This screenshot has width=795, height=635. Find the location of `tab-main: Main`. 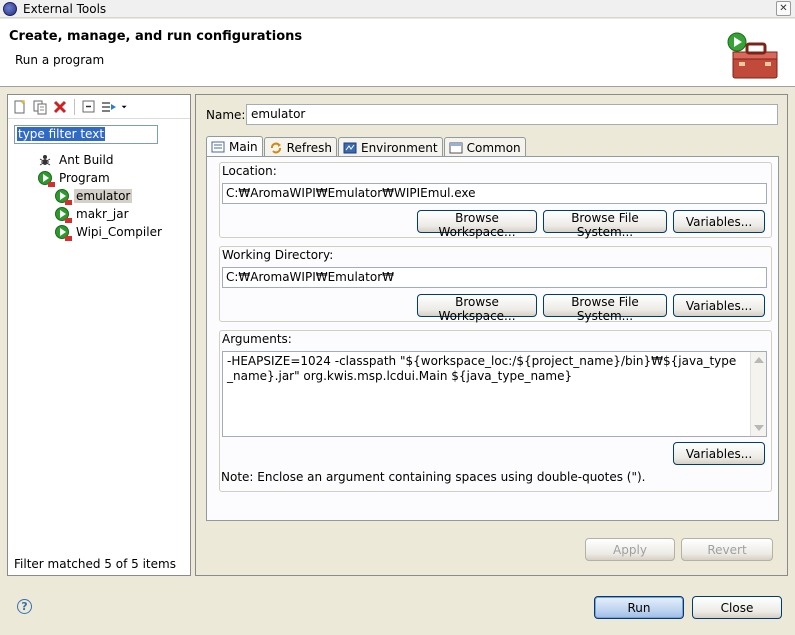

tab-main: Main is located at coordinates (234, 146).